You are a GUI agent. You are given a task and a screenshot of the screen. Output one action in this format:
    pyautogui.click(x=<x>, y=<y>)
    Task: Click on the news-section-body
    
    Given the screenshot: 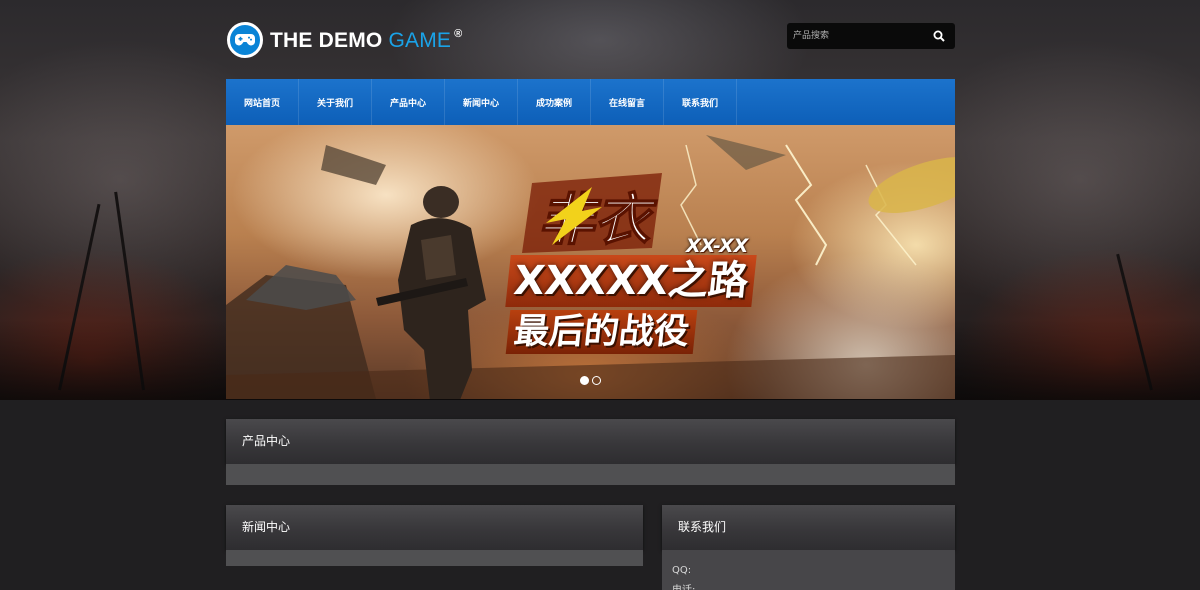 What is the action you would take?
    pyautogui.click(x=434, y=558)
    